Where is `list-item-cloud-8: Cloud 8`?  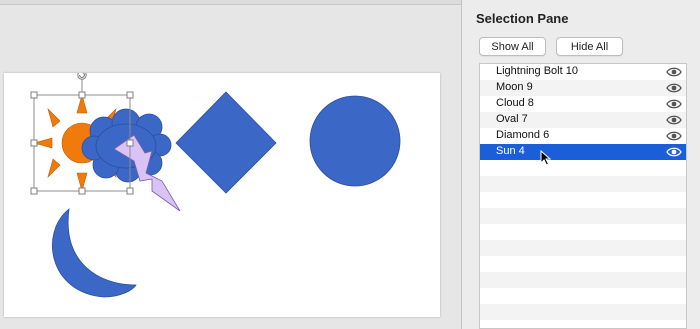
list-item-cloud-8: Cloud 8 is located at coordinates (583, 104).